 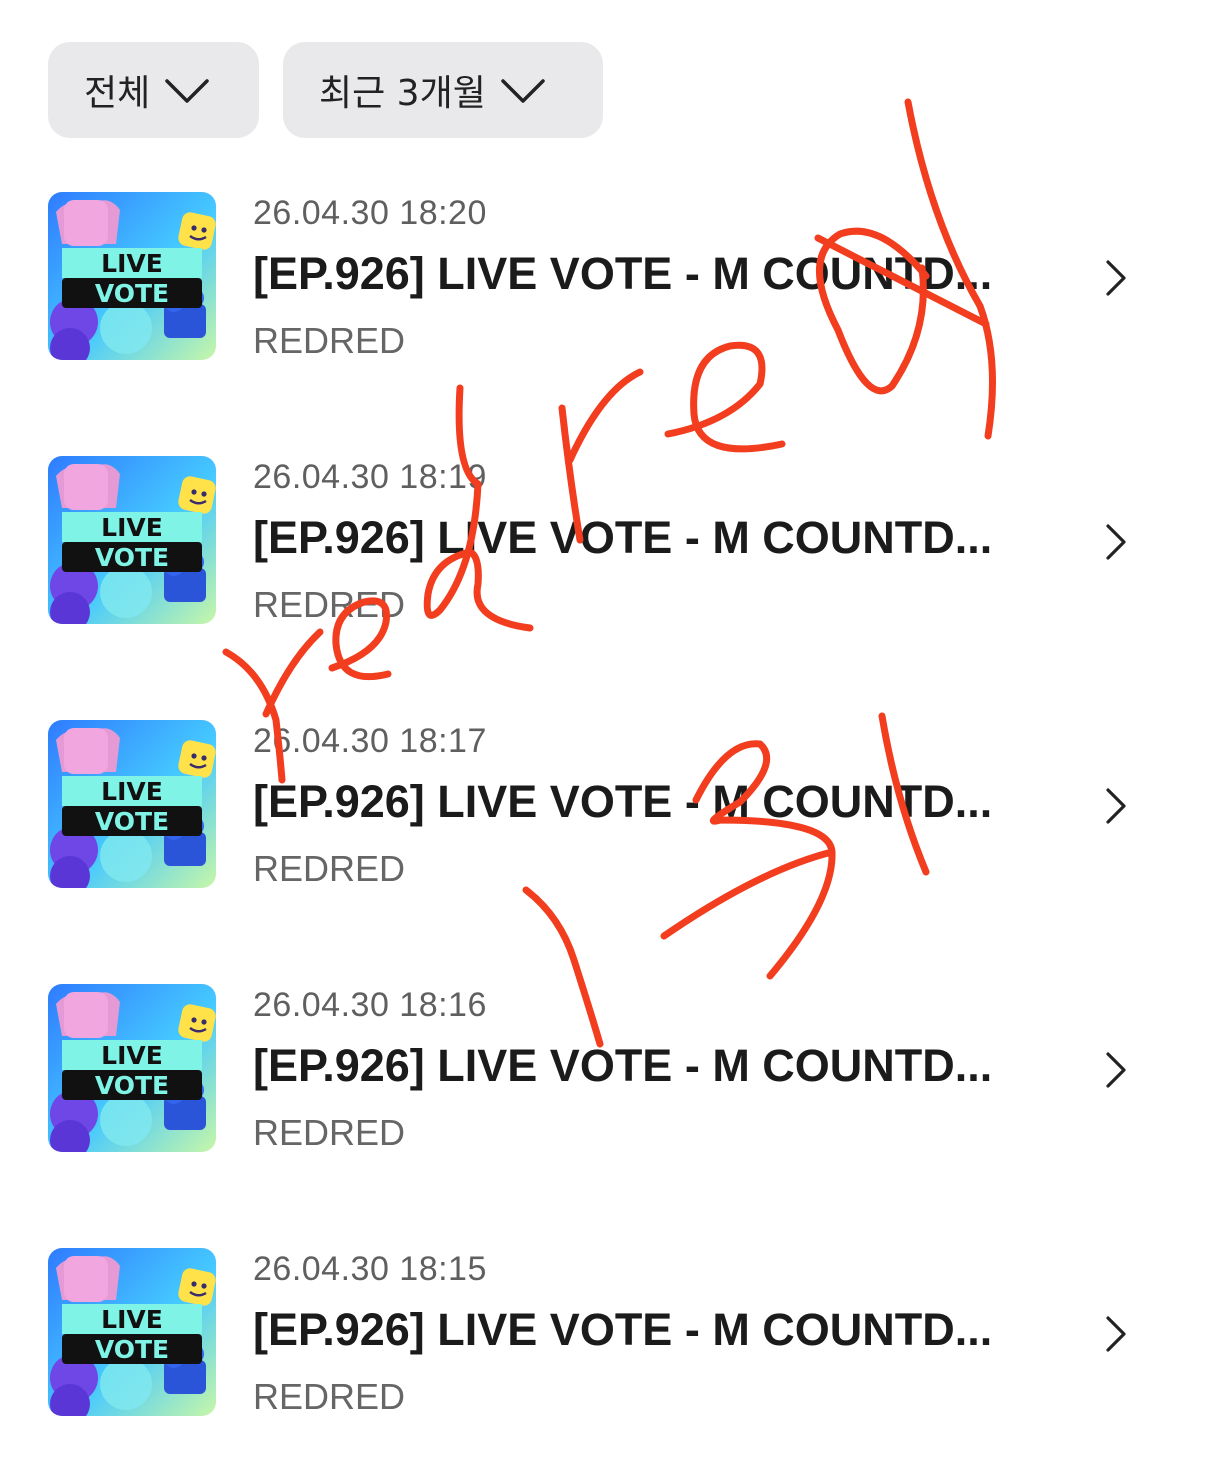 I want to click on filter-period-dropdown: 최근 3개월, so click(x=443, y=90).